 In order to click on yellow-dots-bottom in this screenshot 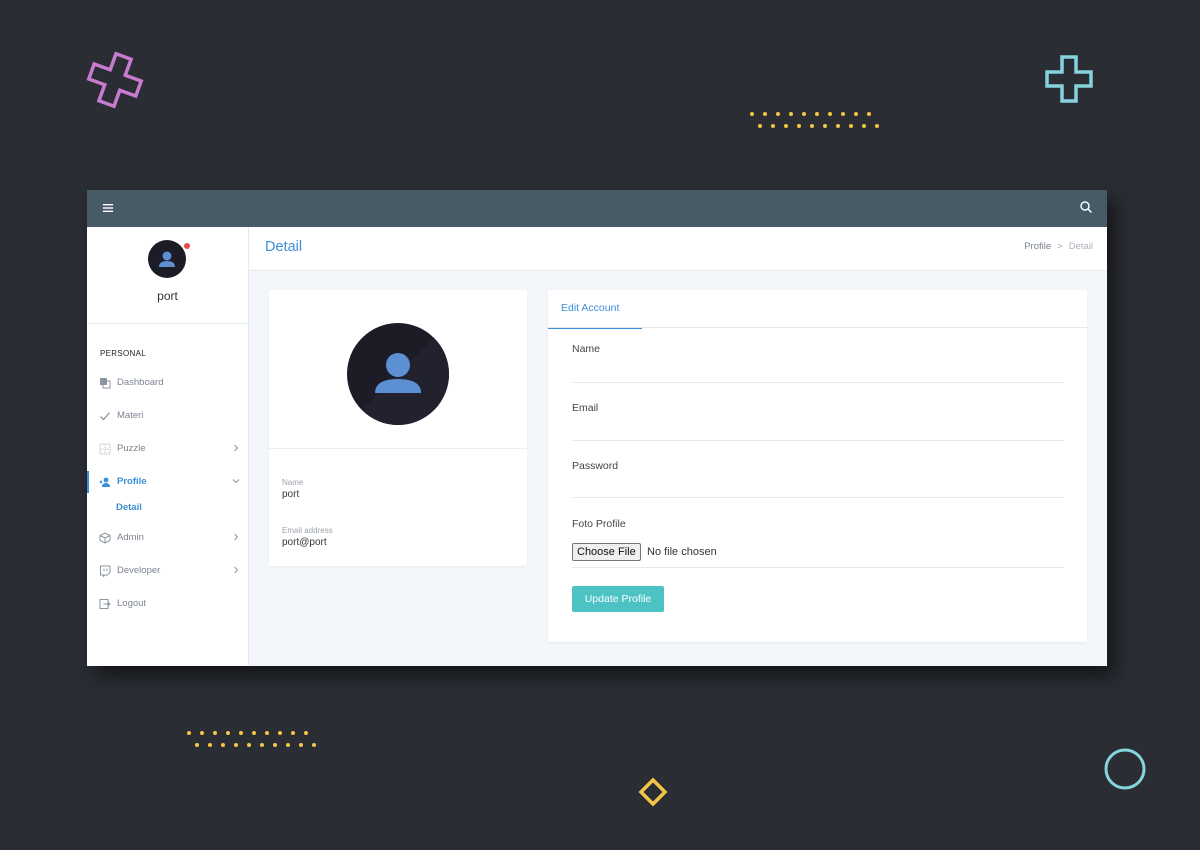, I will do `click(262, 741)`.